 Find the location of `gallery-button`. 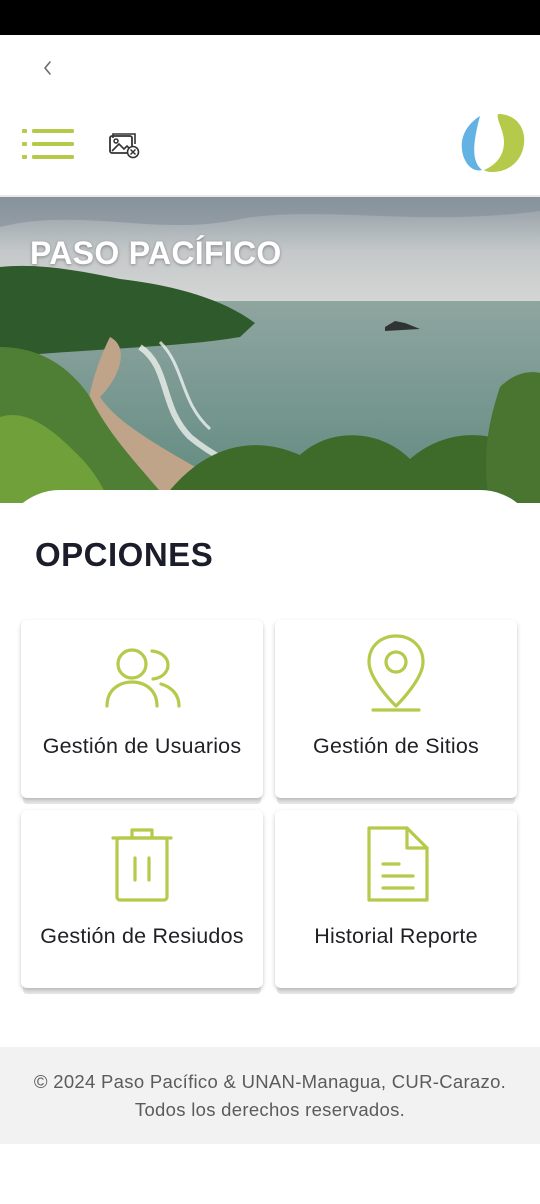

gallery-button is located at coordinates (125, 146).